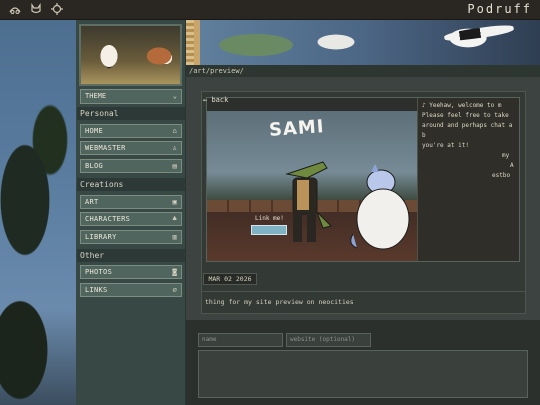 This screenshot has height=405, width=540. Describe the element at coordinates (131, 96) in the screenshot. I see `theme-select: THEME ⌄` at that location.